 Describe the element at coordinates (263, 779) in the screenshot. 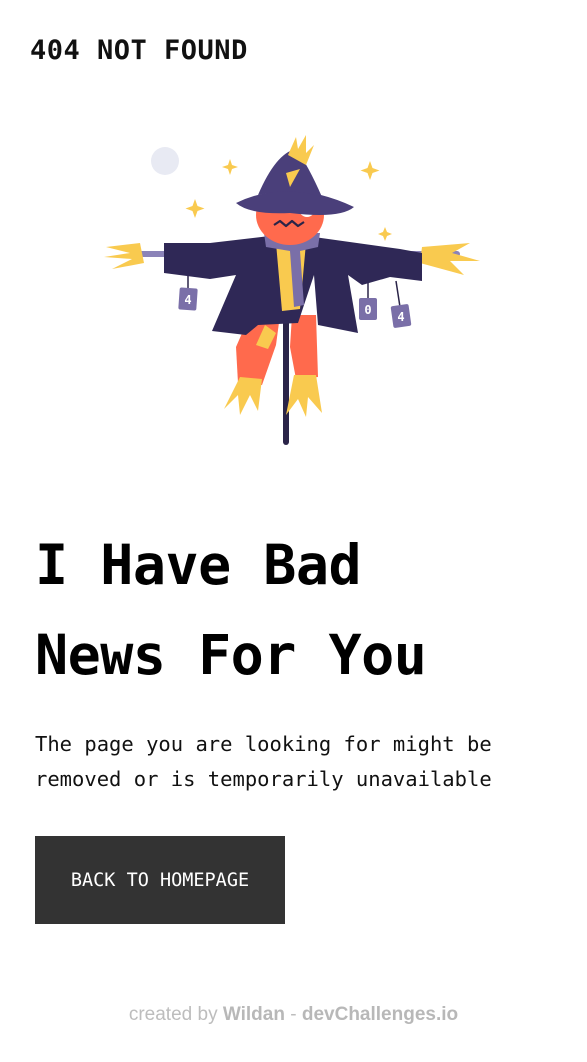

I see `message-line-2: removed or is temporarily unavailable` at that location.